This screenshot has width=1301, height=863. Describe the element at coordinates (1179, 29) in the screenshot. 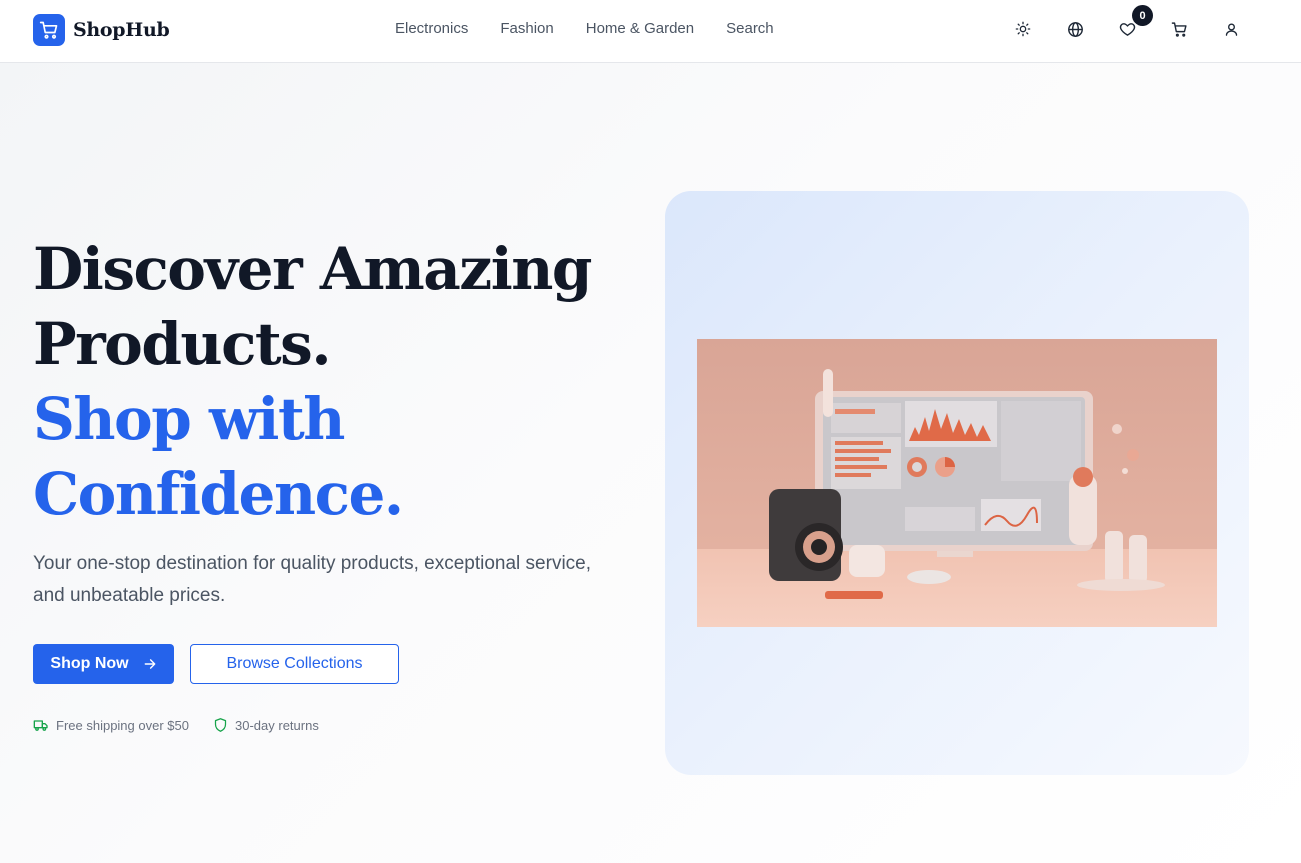

I see `cart-icon` at that location.